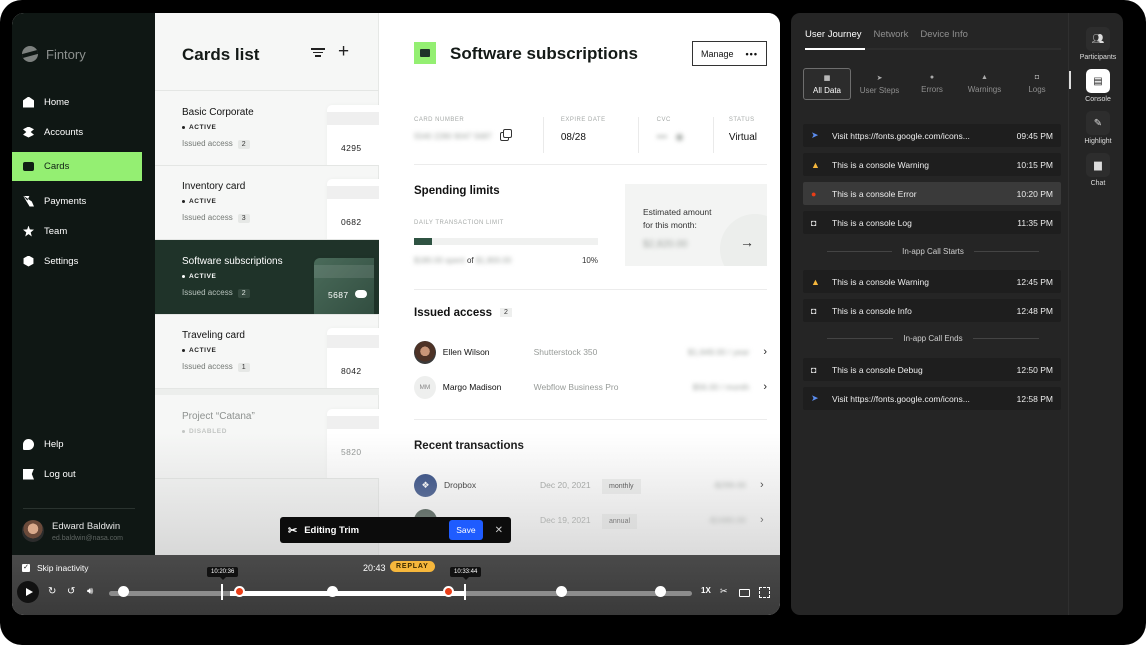 This screenshot has width=1146, height=645. Describe the element at coordinates (72, 531) in the screenshot. I see `user-profile: Edward Baldwin ed.baldwin@nasa.com` at that location.